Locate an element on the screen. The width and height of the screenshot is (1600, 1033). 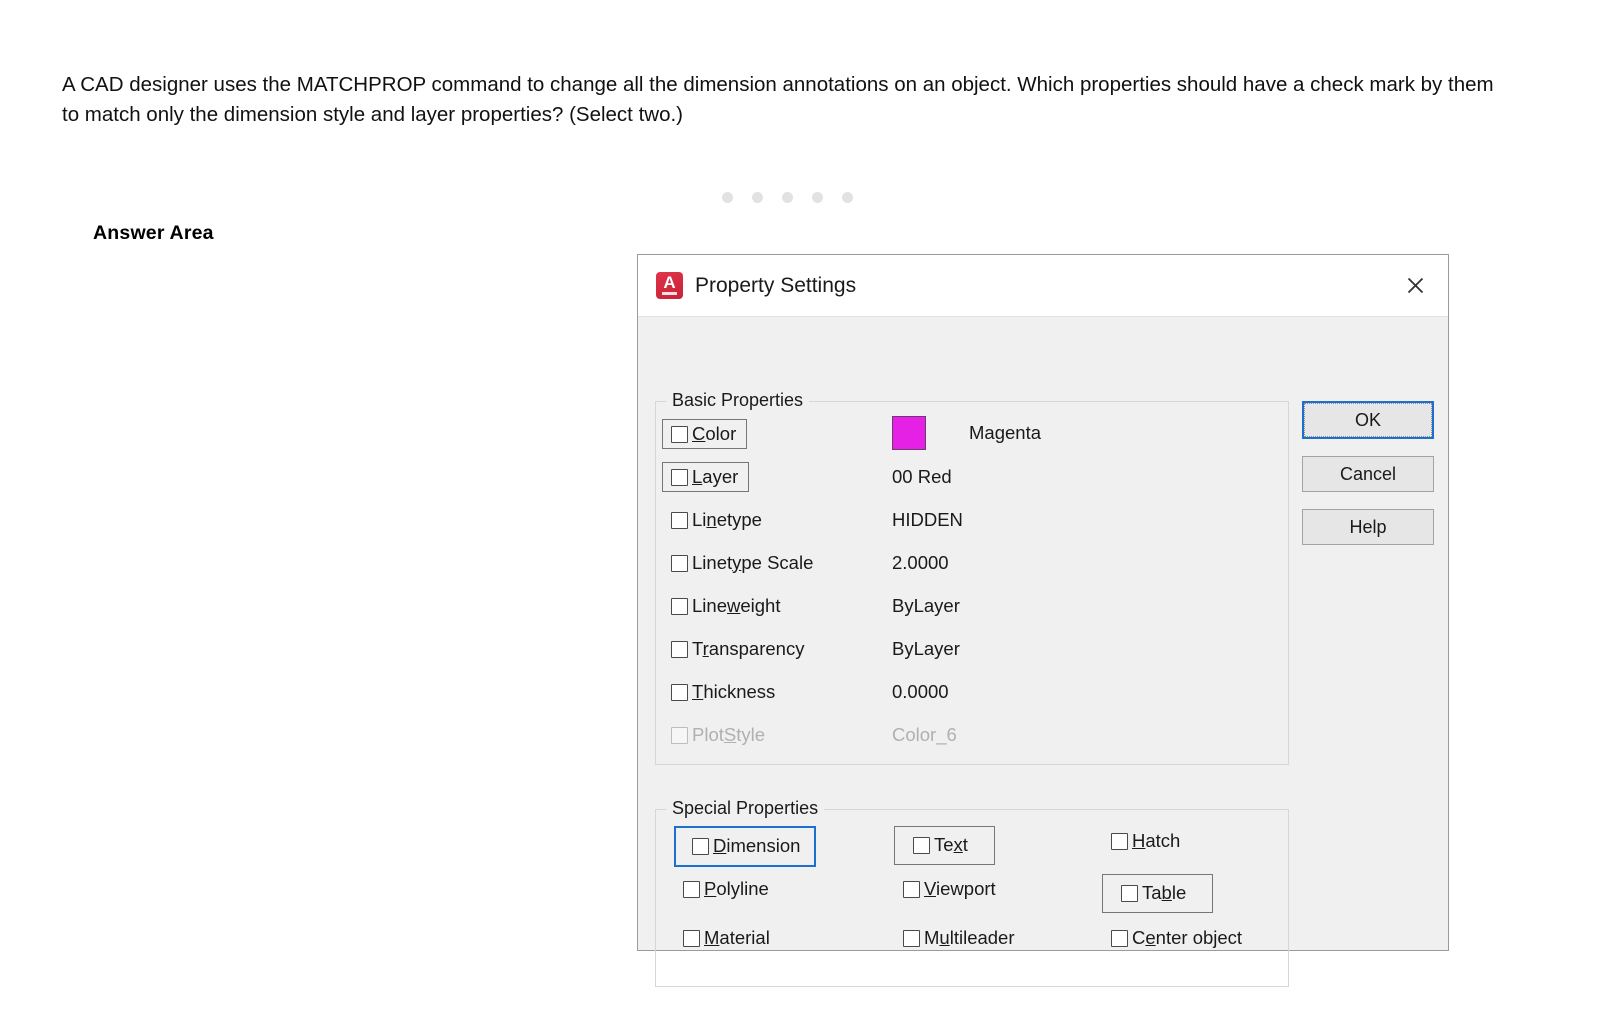
dialog-buttons: OK Cancel Help is located at coordinates (1368, 481).